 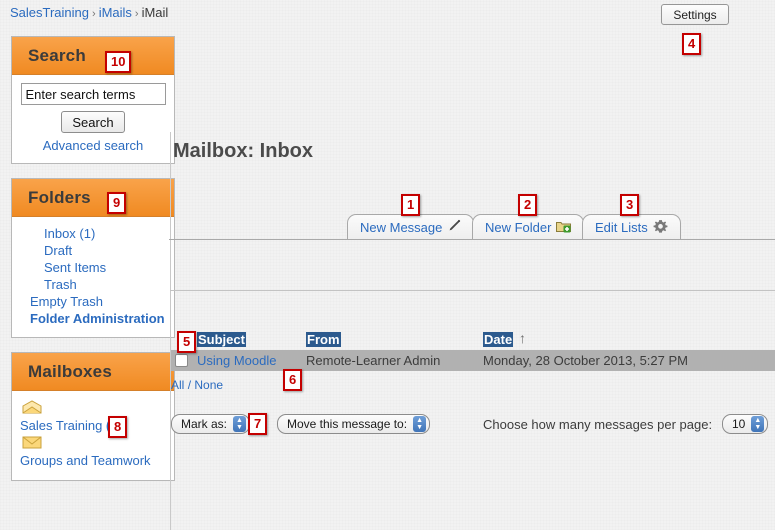 I want to click on pencil-icon, so click(x=454, y=227).